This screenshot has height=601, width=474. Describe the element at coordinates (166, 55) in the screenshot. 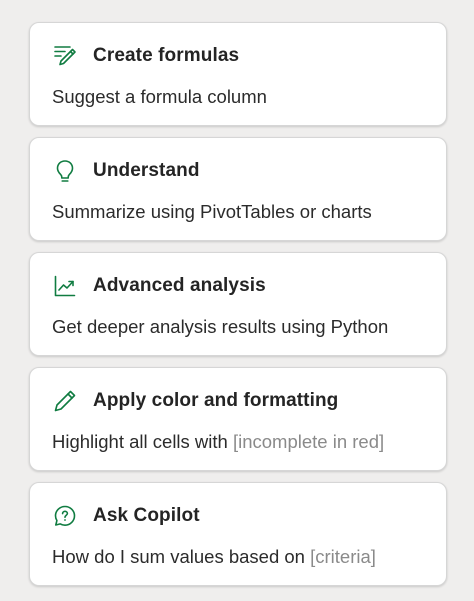

I see `card-title: Create formulas` at that location.